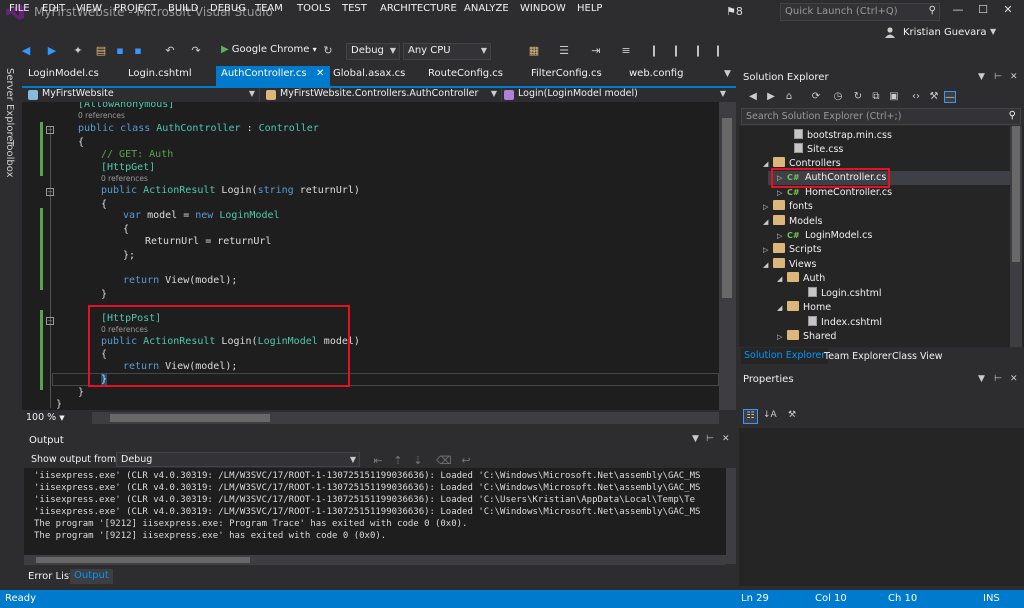 The width and height of the screenshot is (1024, 608). Describe the element at coordinates (50, 576) in the screenshot. I see `tab-error-list: Error List` at that location.